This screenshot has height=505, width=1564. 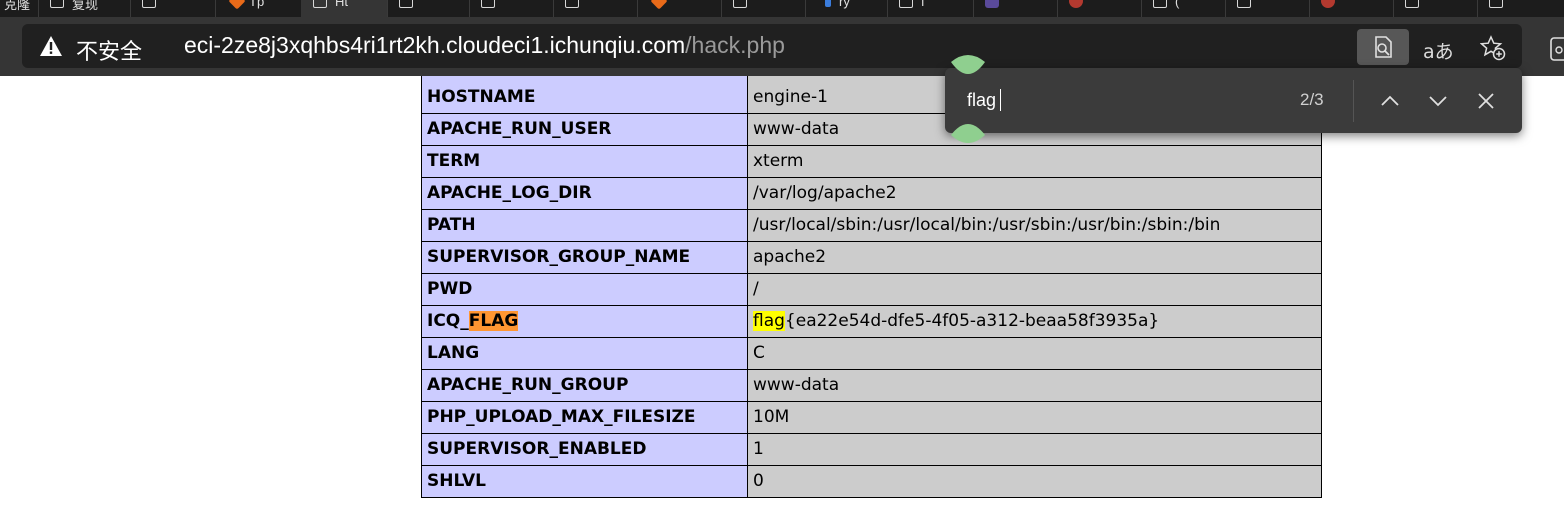 I want to click on find-input, so click(x=1127, y=100).